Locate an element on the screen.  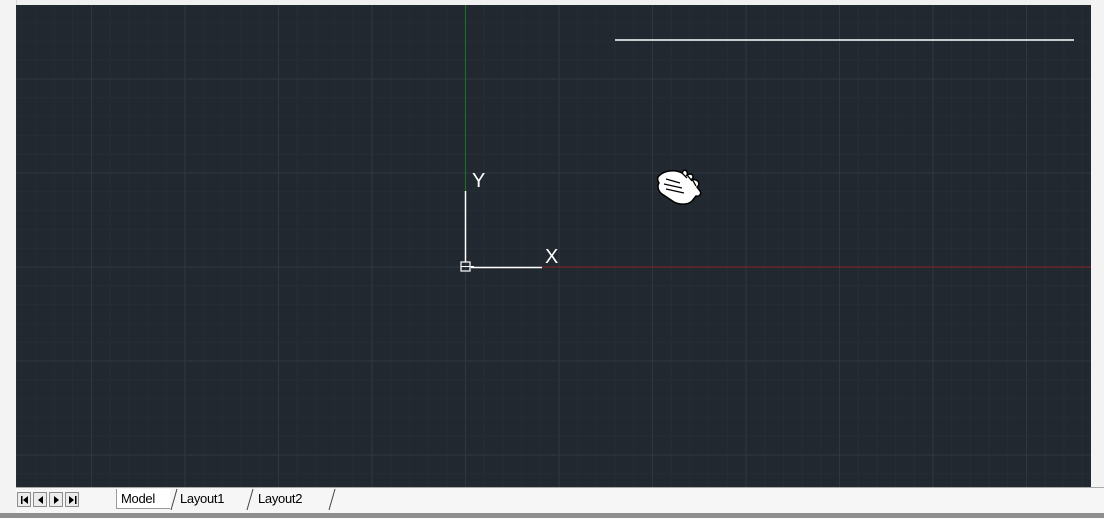
first-tab-button is located at coordinates (24, 499).